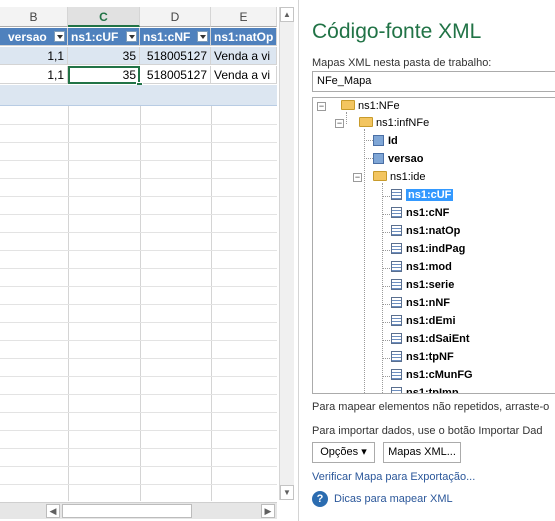 This screenshot has height=521, width=555. I want to click on table-header-cell: ns1:cUF, so click(104, 37).